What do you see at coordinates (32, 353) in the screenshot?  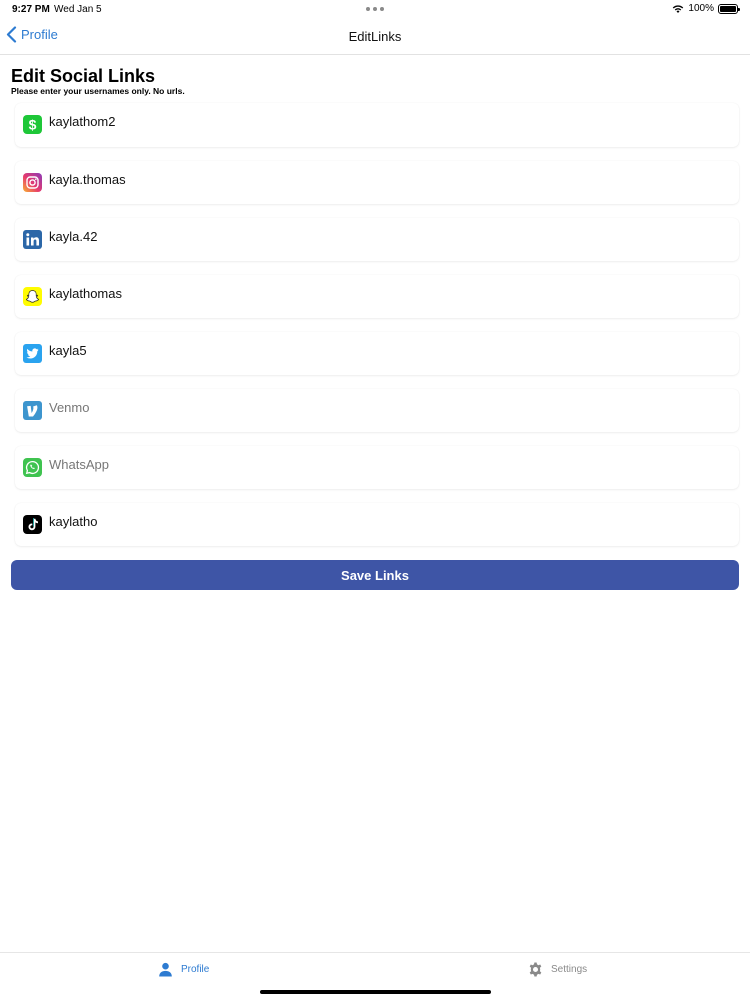 I see `twitter-icon` at bounding box center [32, 353].